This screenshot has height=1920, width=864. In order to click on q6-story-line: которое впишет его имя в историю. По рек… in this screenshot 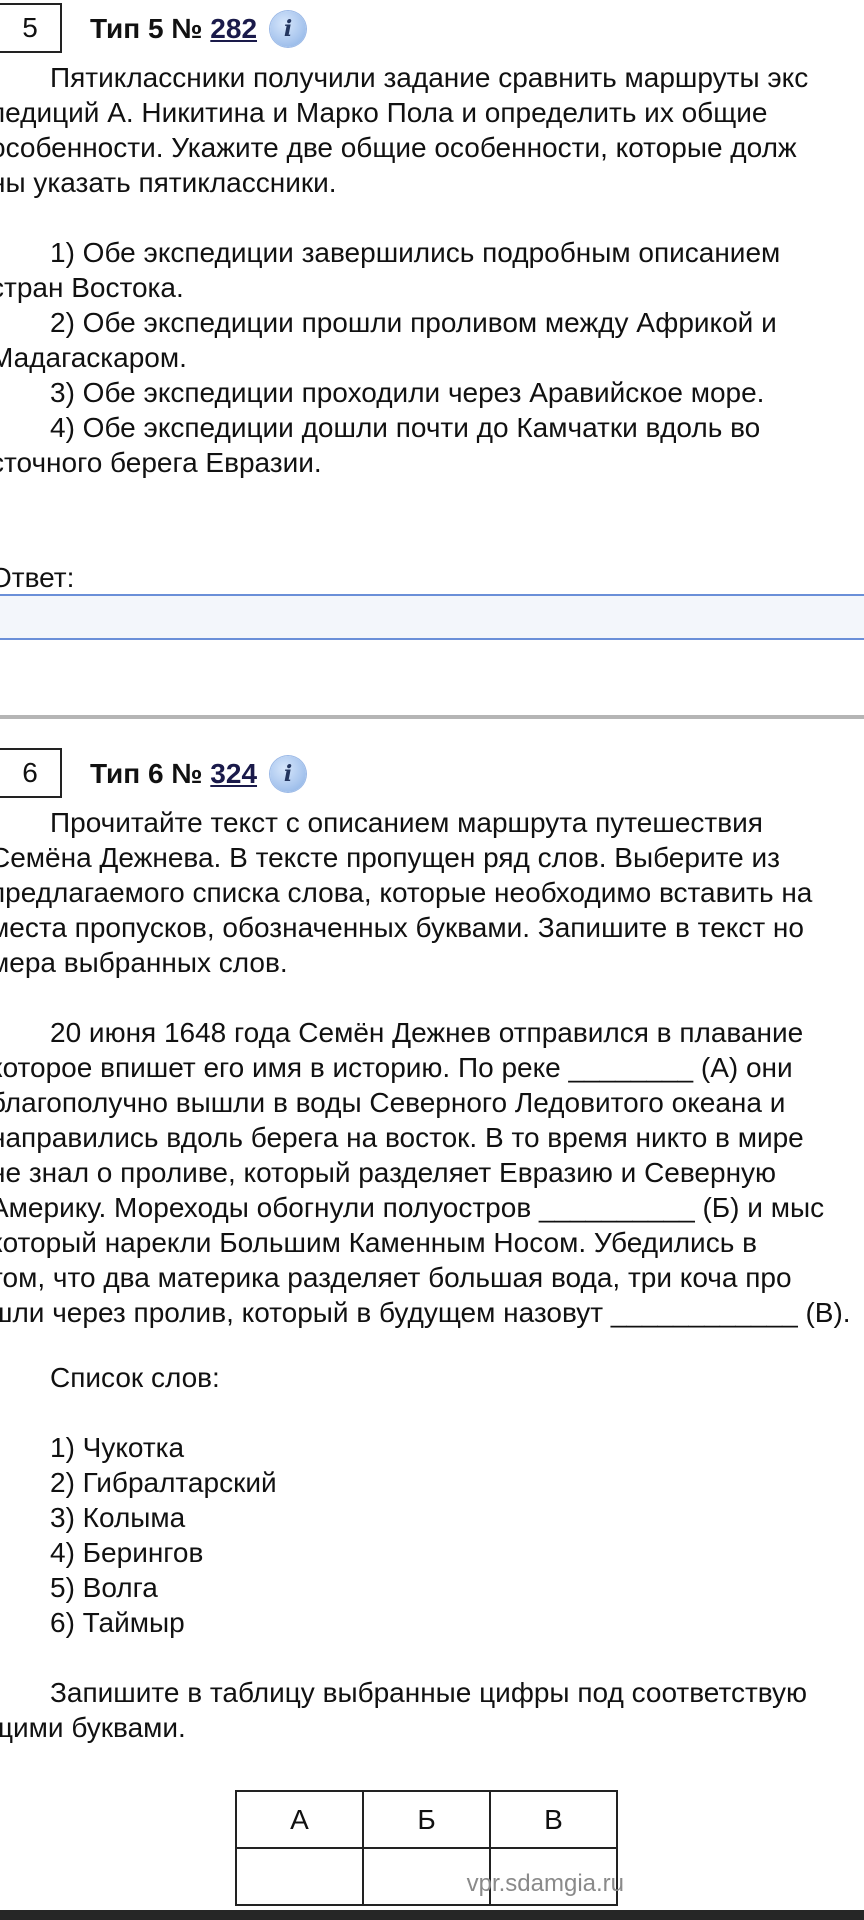, I will do `click(396, 1067)`.